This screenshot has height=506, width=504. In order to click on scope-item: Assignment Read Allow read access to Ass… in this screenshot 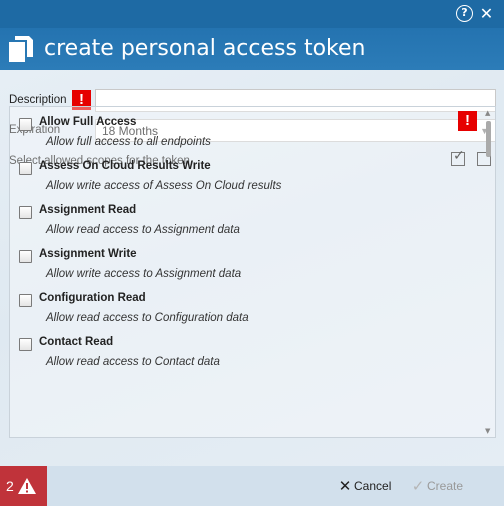, I will do `click(245, 217)`.